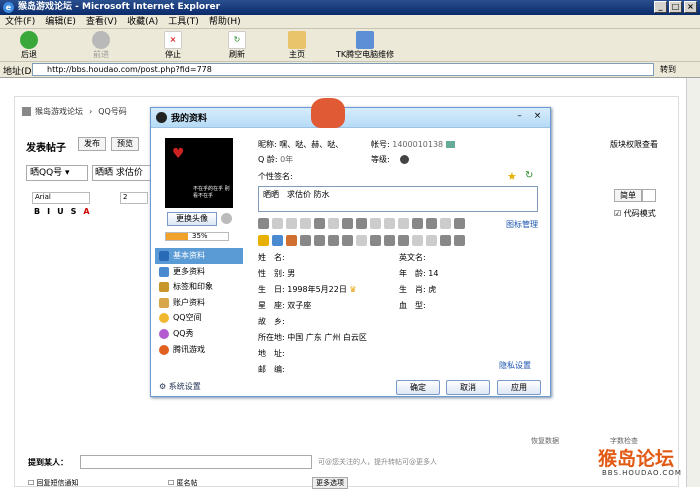 The height and width of the screenshot is (489, 700). I want to click on vertical-scrollbar, so click(693, 282).